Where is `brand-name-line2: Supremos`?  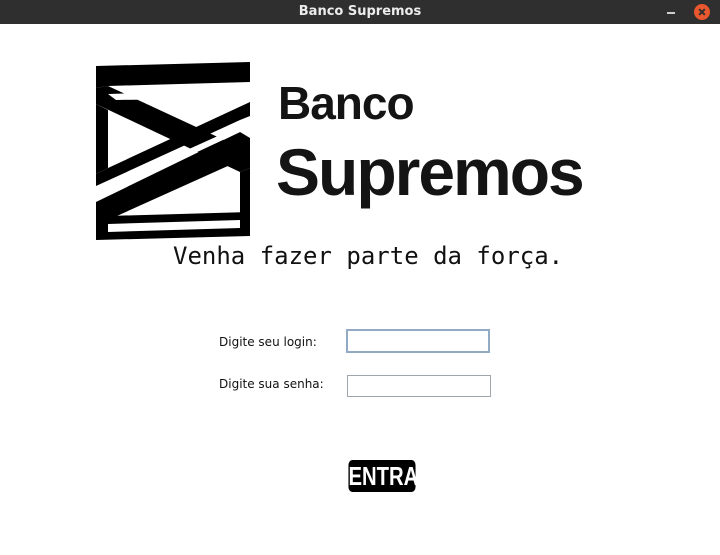
brand-name-line2: Supremos is located at coordinates (430, 172).